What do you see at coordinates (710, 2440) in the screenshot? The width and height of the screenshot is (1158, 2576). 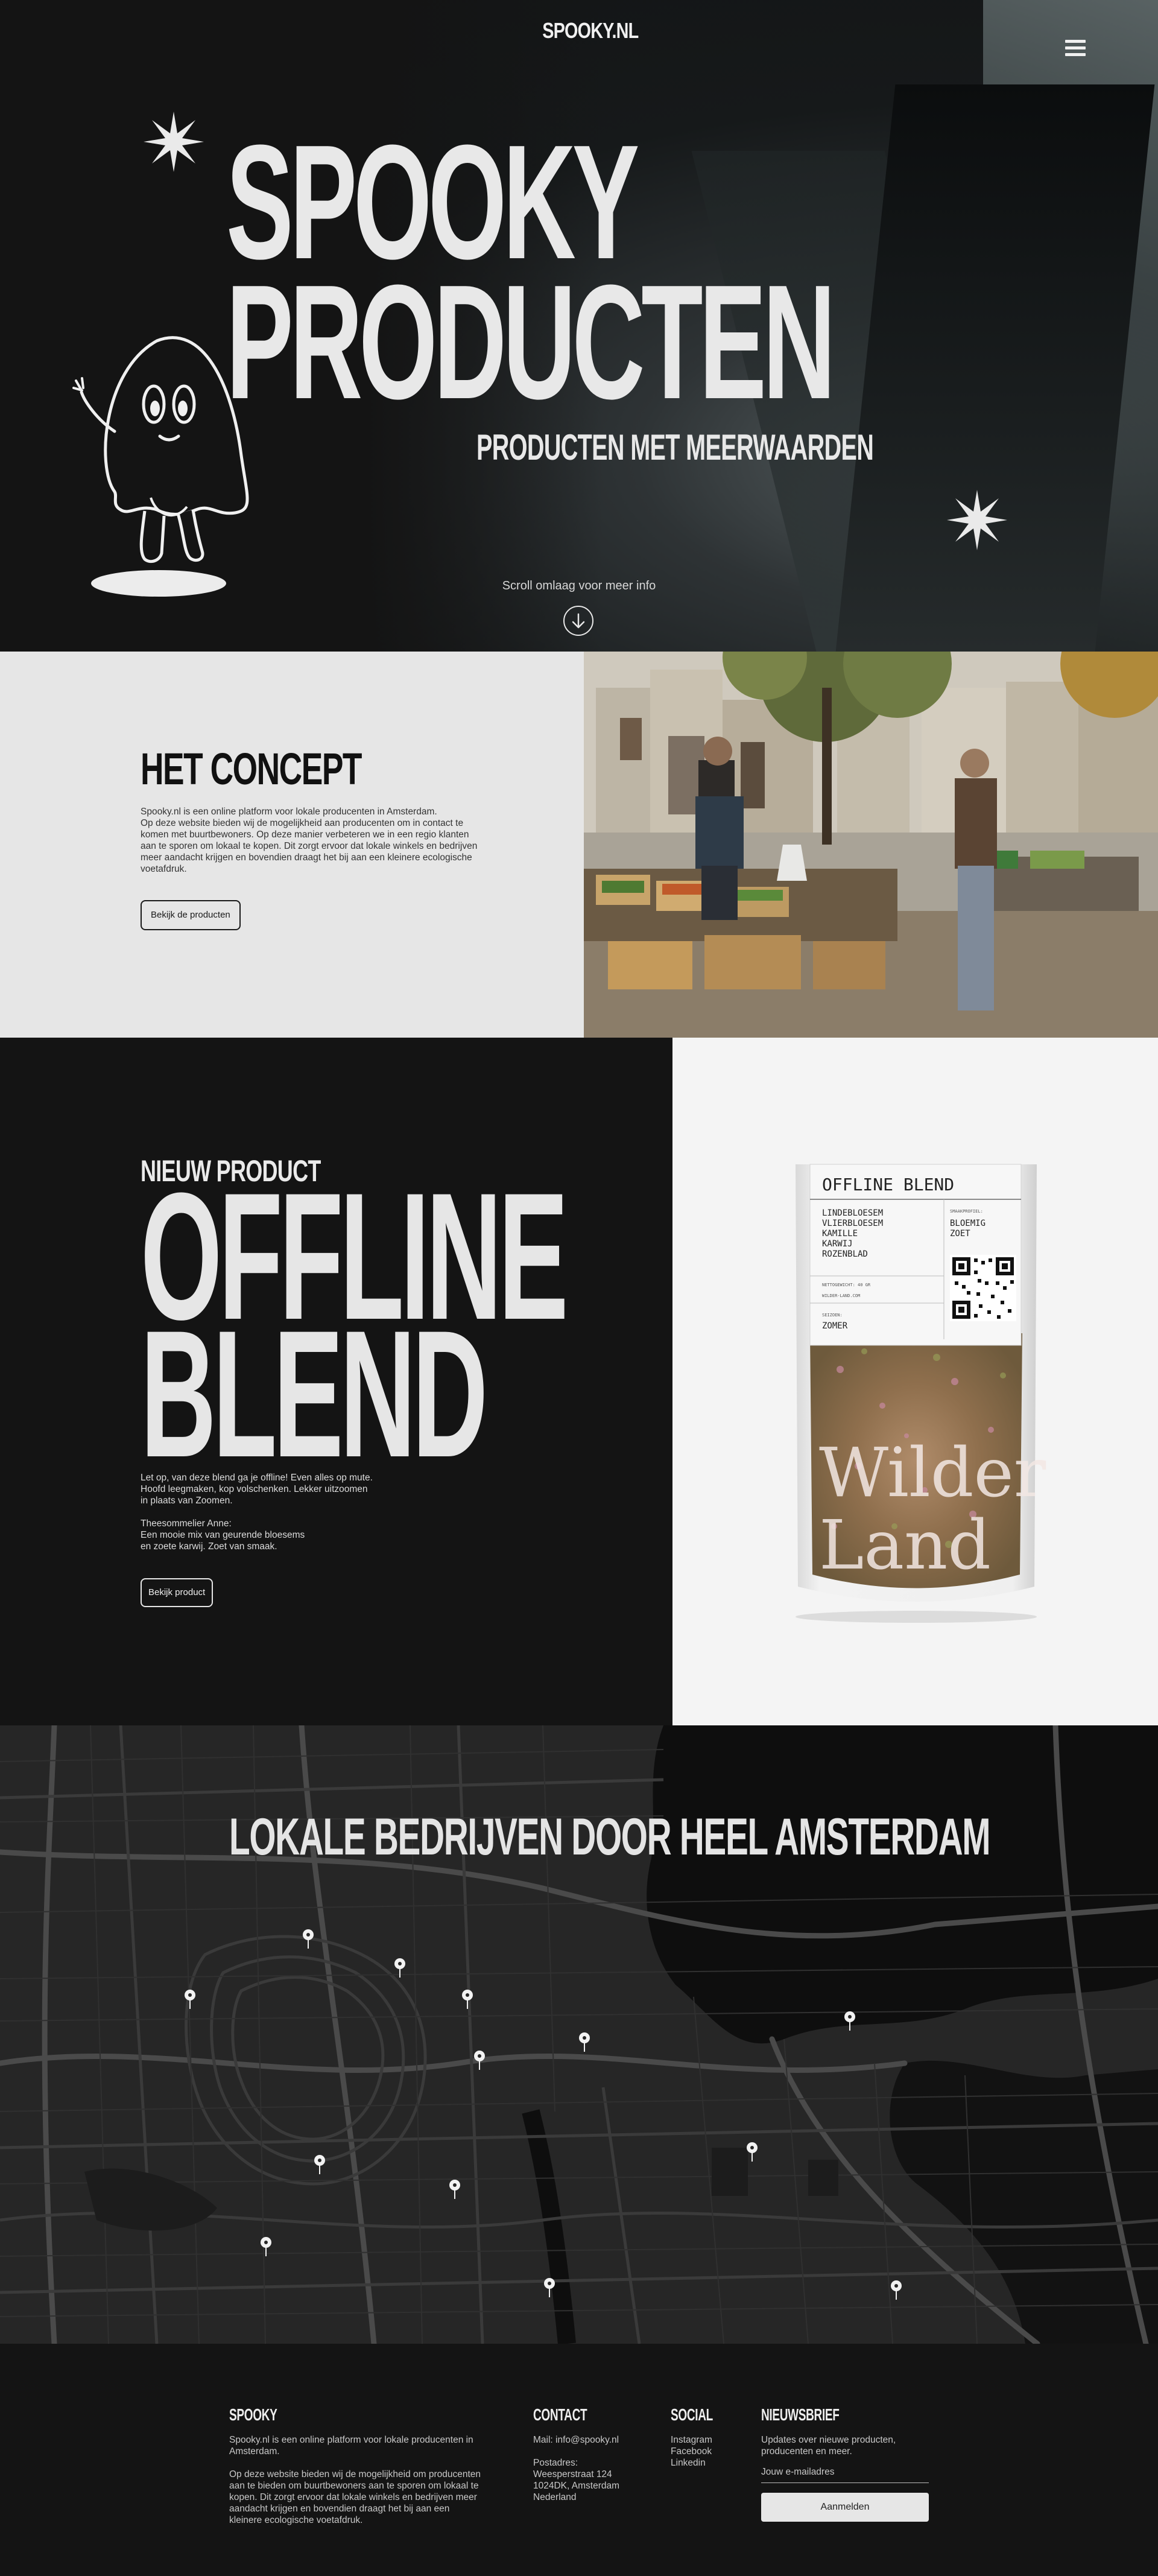 I see `footer-link-instagram: Instagram` at bounding box center [710, 2440].